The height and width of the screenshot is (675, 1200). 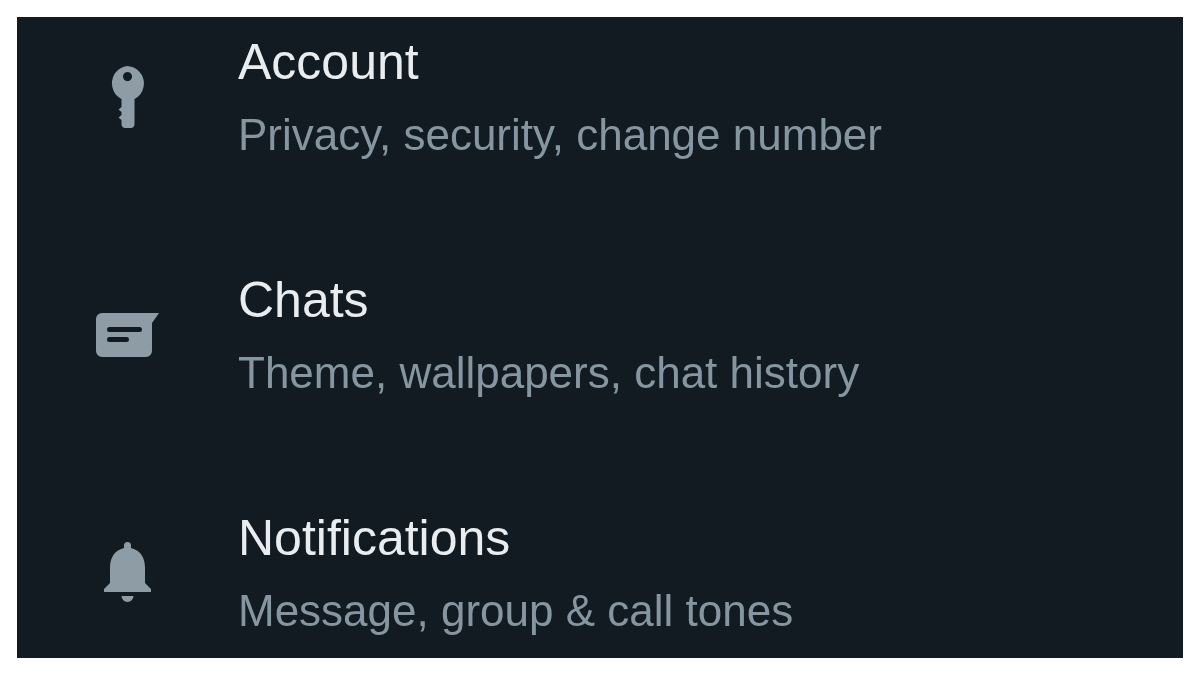 I want to click on setting-description: Privacy, security, change number, so click(x=560, y=135).